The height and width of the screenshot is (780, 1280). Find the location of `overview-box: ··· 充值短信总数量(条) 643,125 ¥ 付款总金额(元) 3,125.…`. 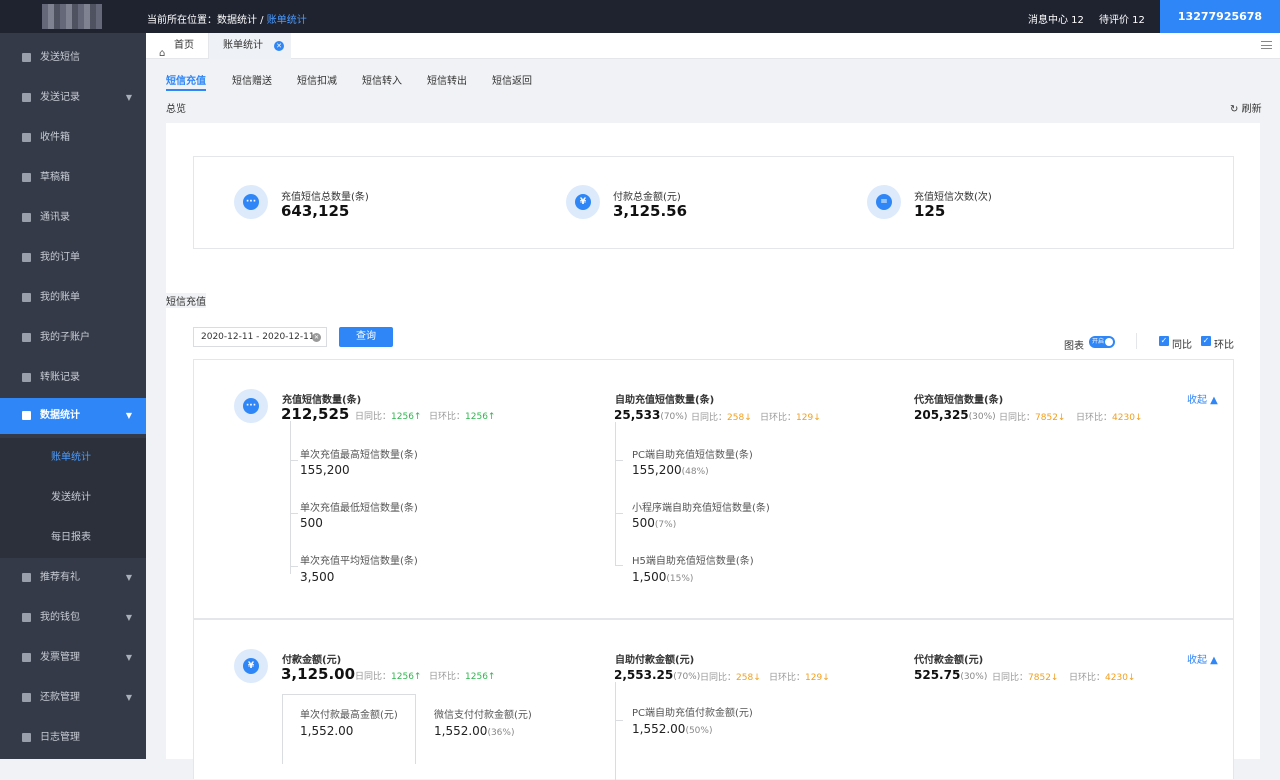

overview-box: ··· 充值短信总数量(条) 643,125 ¥ 付款总金额(元) 3,125.… is located at coordinates (713, 202).